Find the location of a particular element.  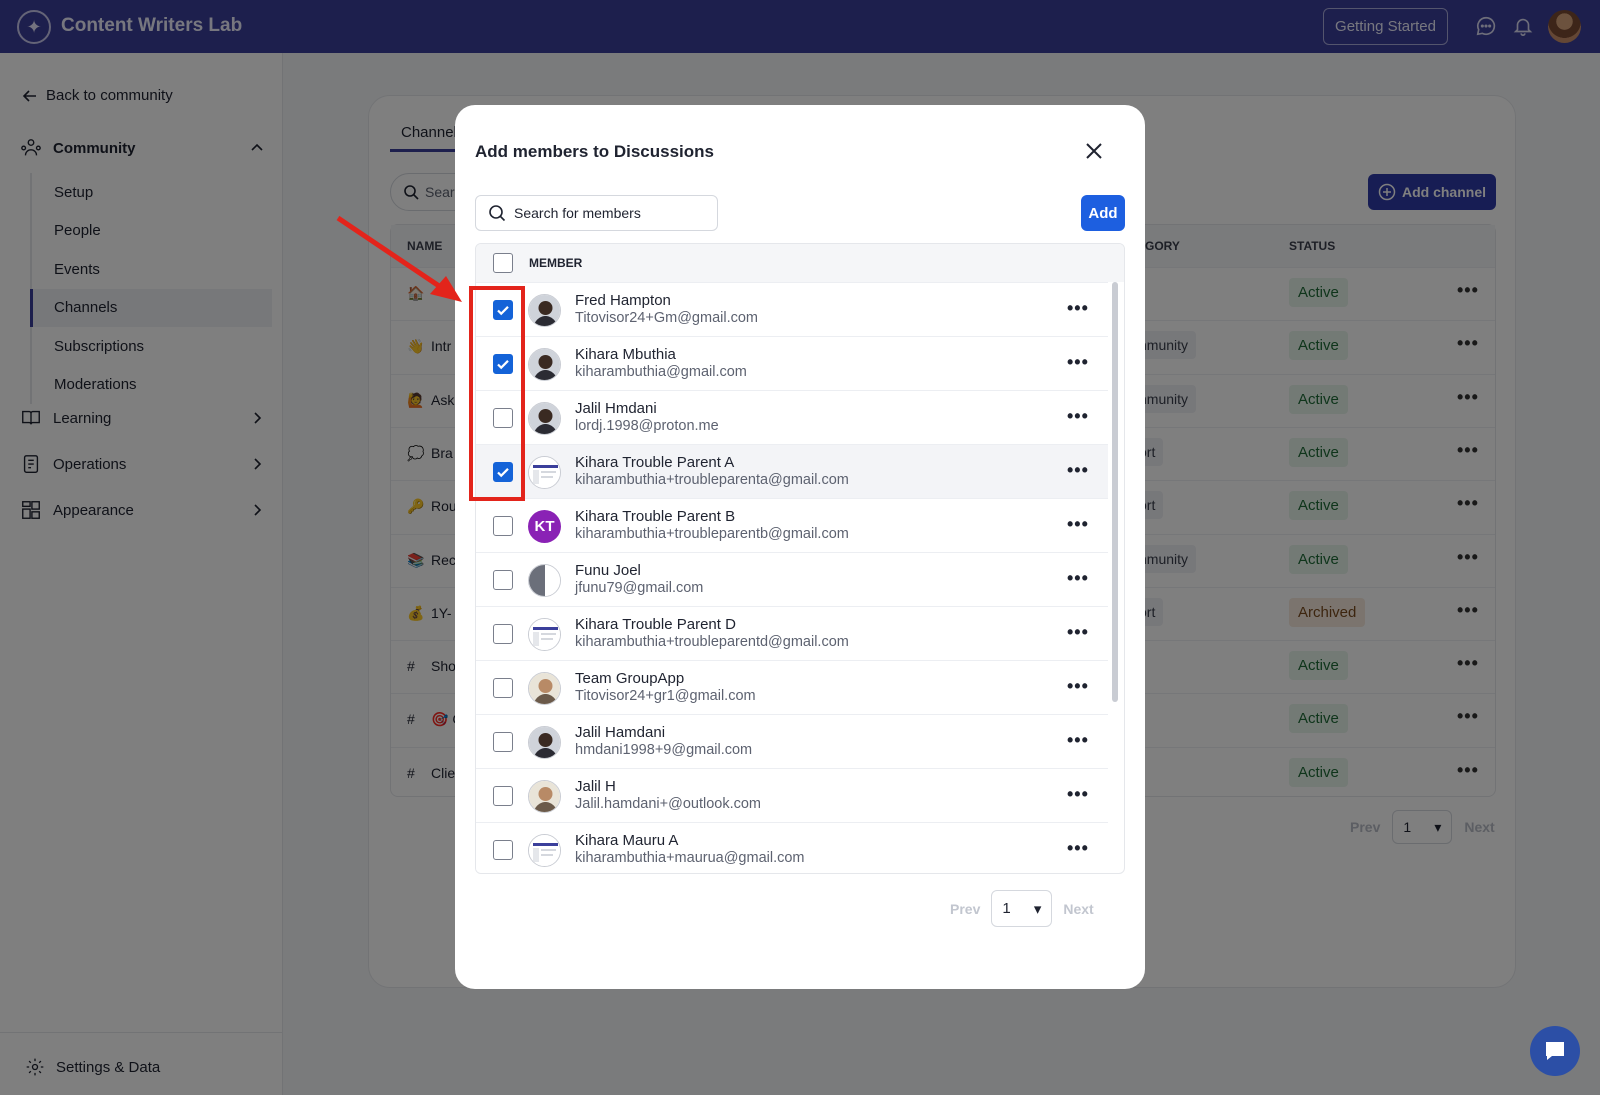

chat-launcher-button is located at coordinates (1555, 1051).